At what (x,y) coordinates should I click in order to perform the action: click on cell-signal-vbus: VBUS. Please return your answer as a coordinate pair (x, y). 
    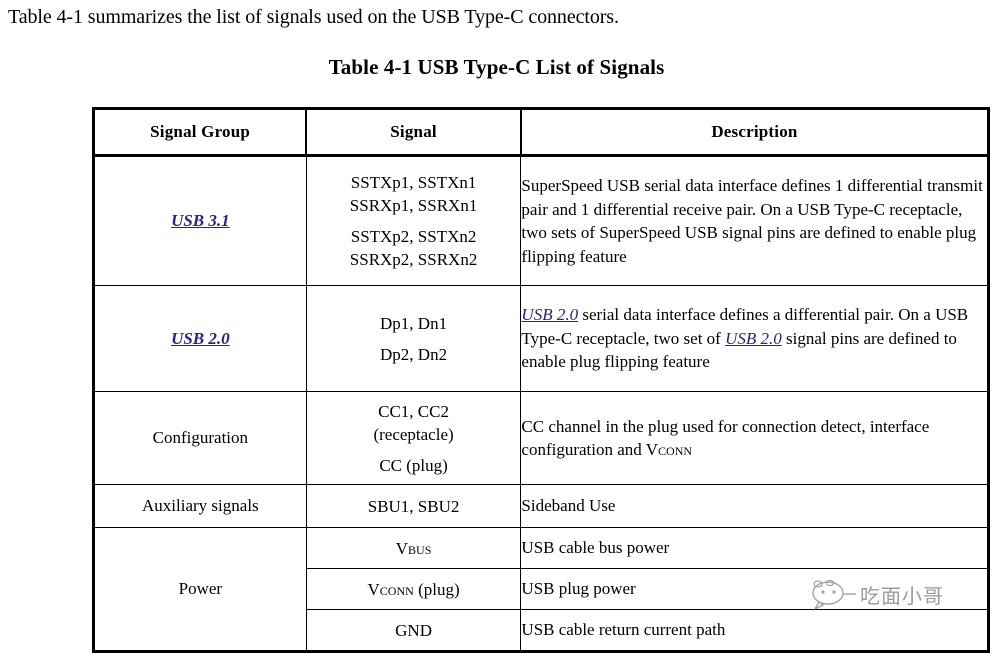
    Looking at the image, I should click on (413, 548).